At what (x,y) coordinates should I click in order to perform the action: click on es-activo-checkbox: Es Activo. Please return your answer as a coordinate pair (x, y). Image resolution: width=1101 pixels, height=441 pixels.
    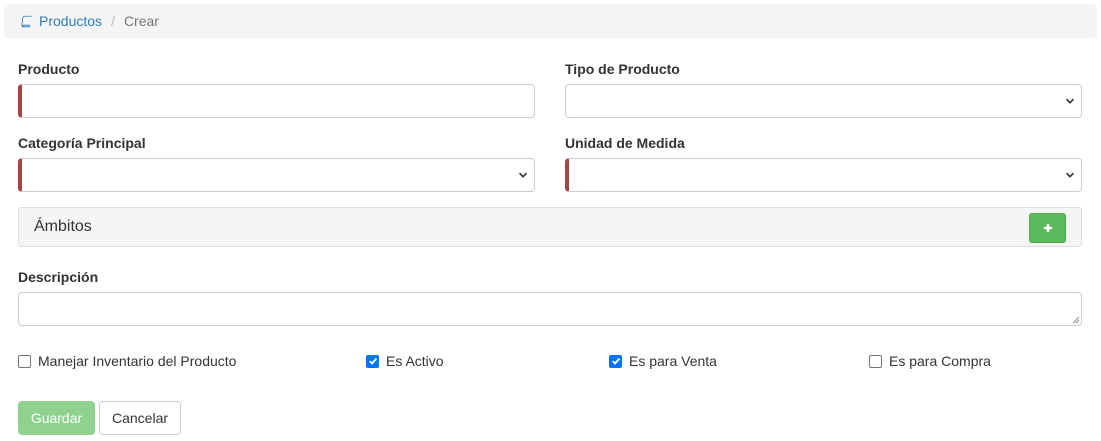
    Looking at the image, I should click on (405, 361).